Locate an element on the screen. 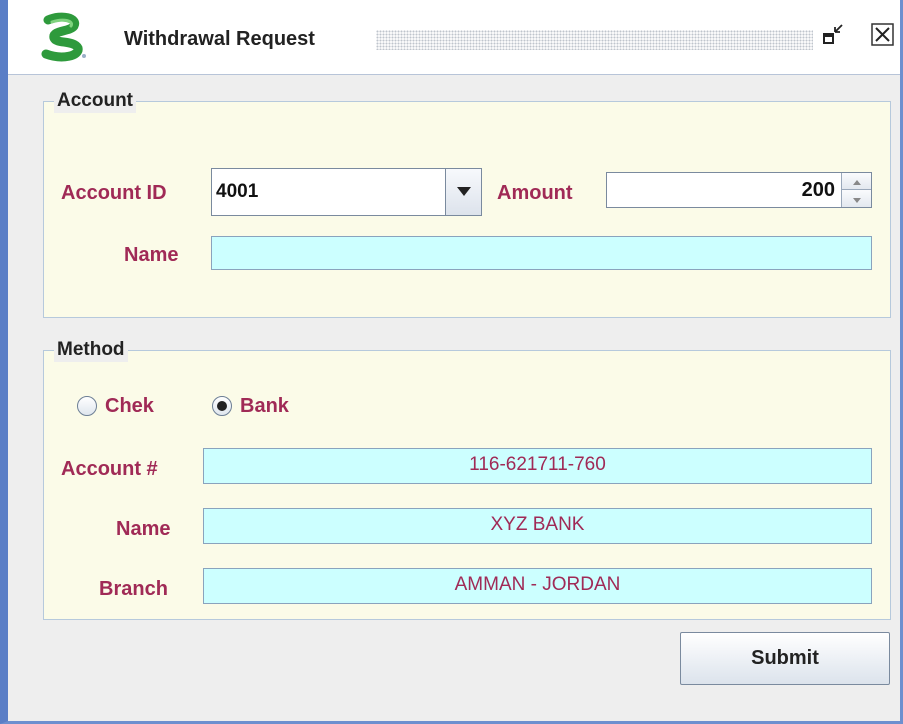 This screenshot has height=724, width=903. arrow-down-icon is located at coordinates (856, 199).